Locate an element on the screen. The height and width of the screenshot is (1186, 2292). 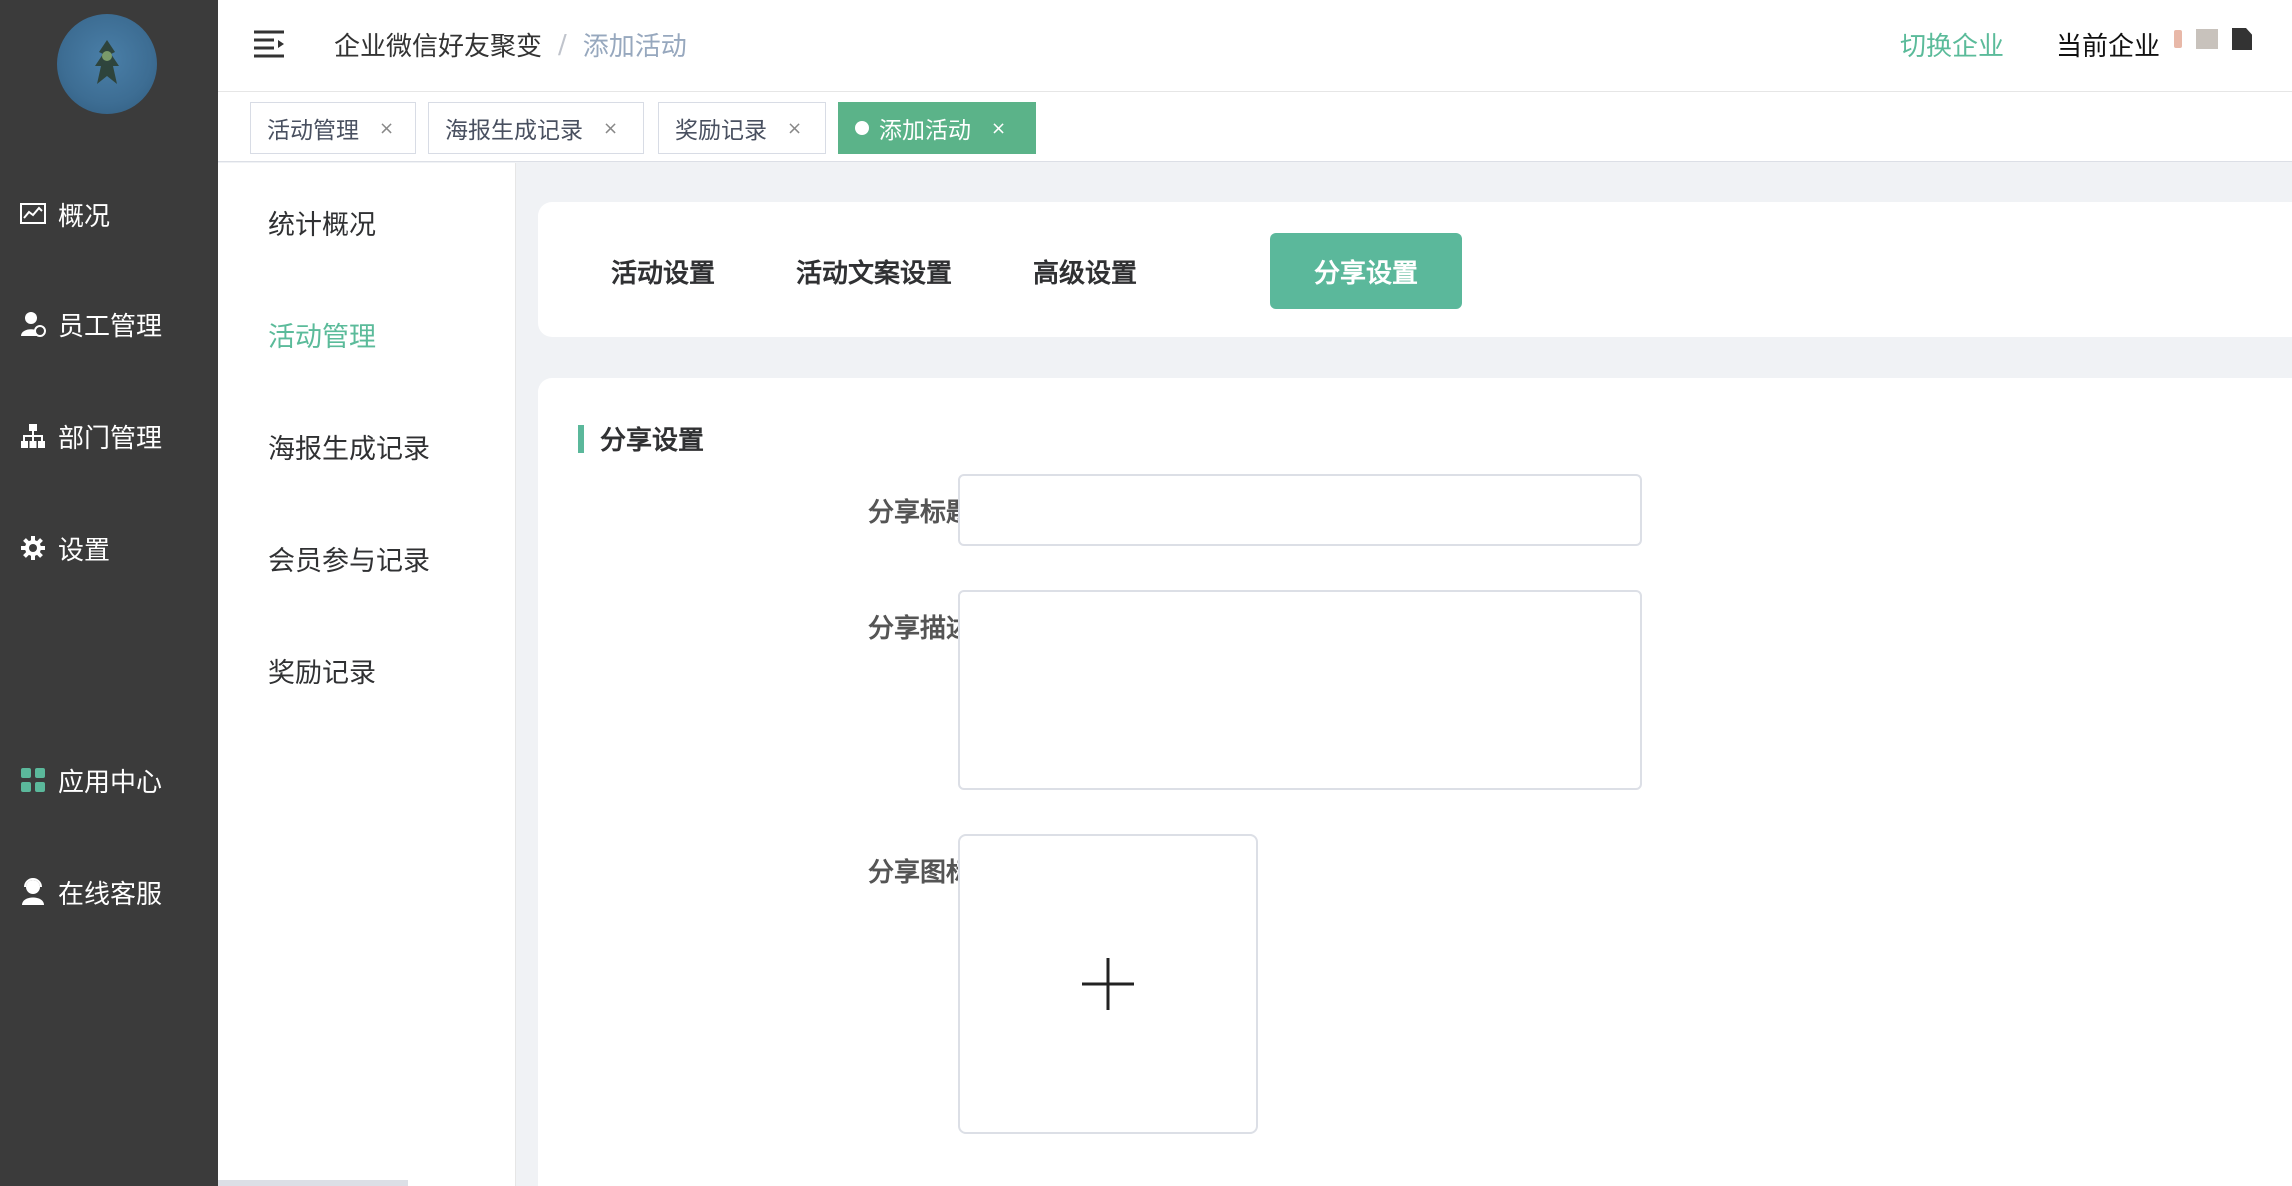
section-title-text: 分享设置 is located at coordinates (652, 441).